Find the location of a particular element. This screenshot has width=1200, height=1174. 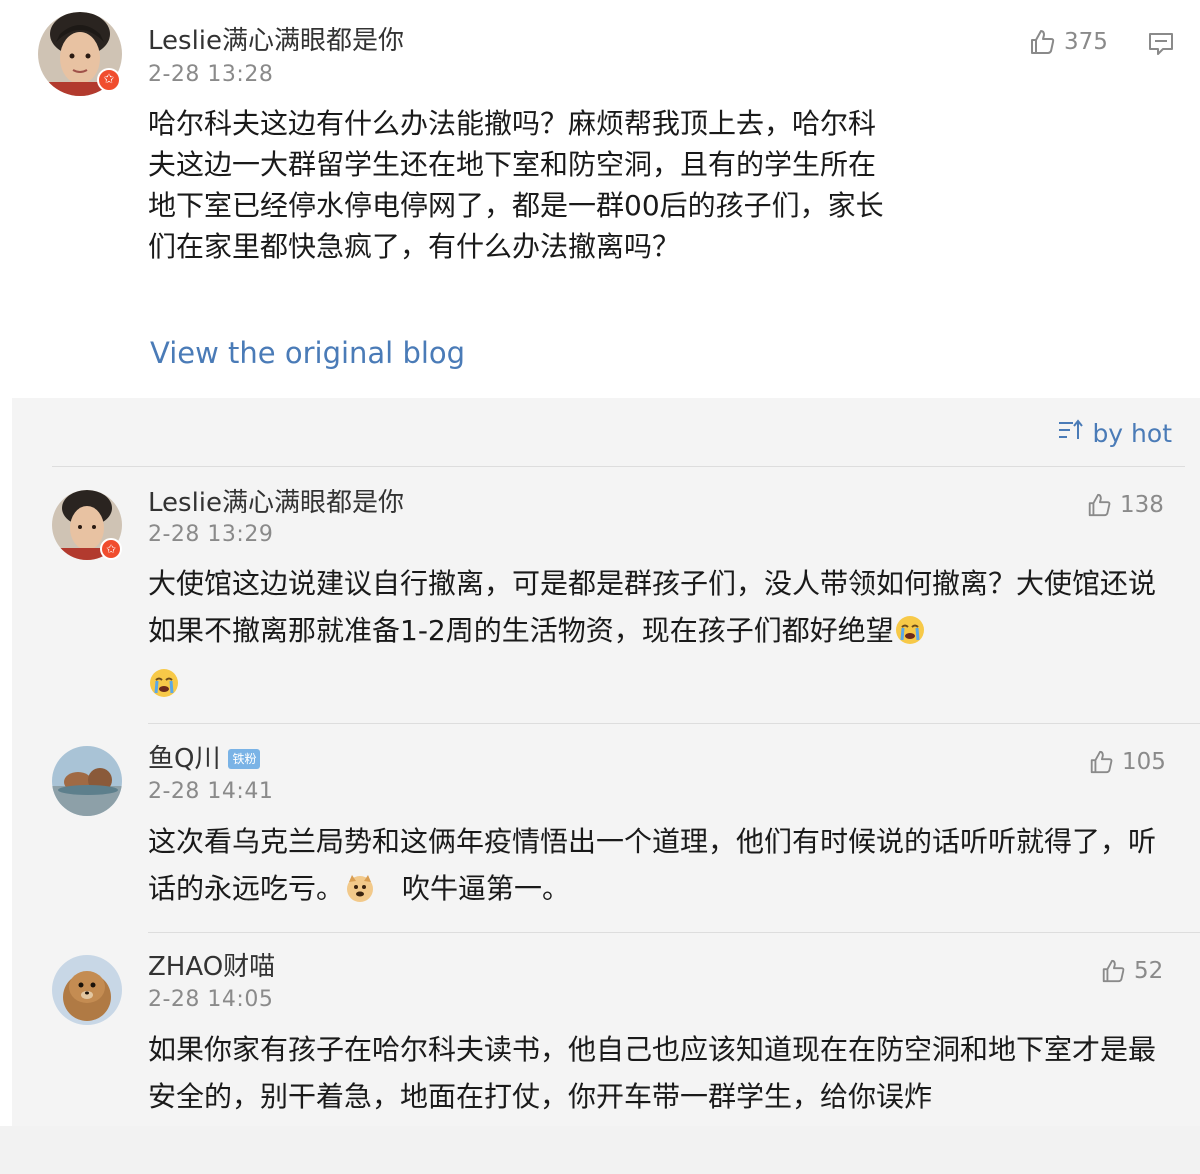

like-count: 138 is located at coordinates (1142, 505).